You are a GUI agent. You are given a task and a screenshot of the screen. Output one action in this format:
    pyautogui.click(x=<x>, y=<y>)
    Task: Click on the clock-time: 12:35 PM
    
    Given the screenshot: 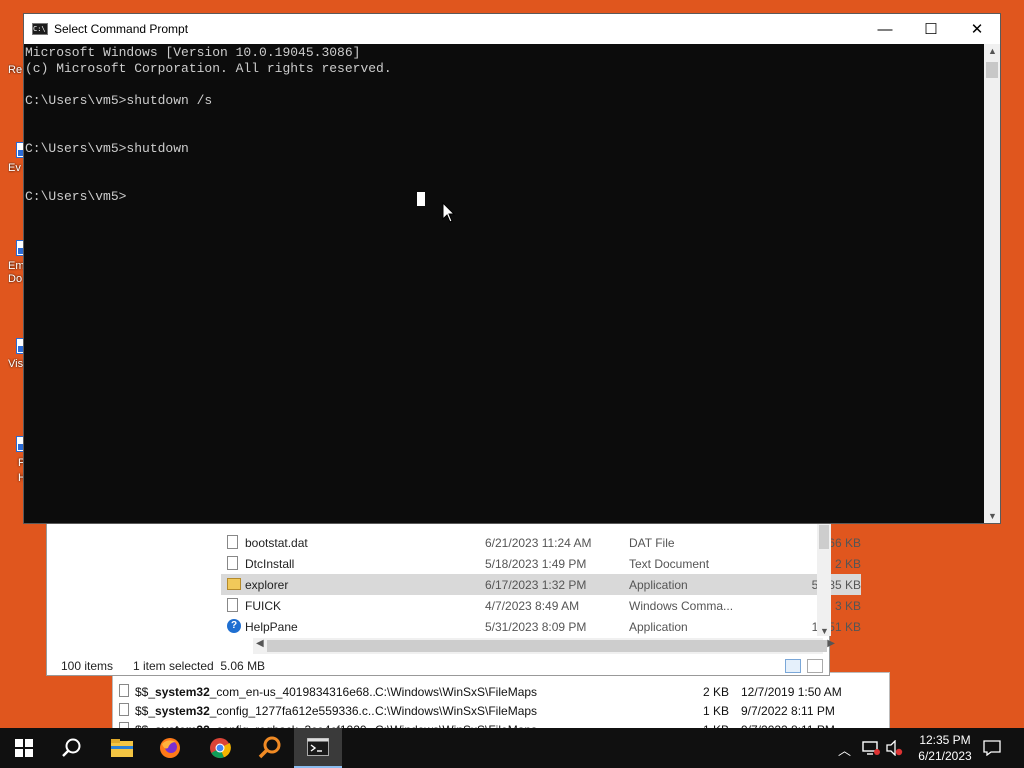 What is the action you would take?
    pyautogui.click(x=945, y=740)
    